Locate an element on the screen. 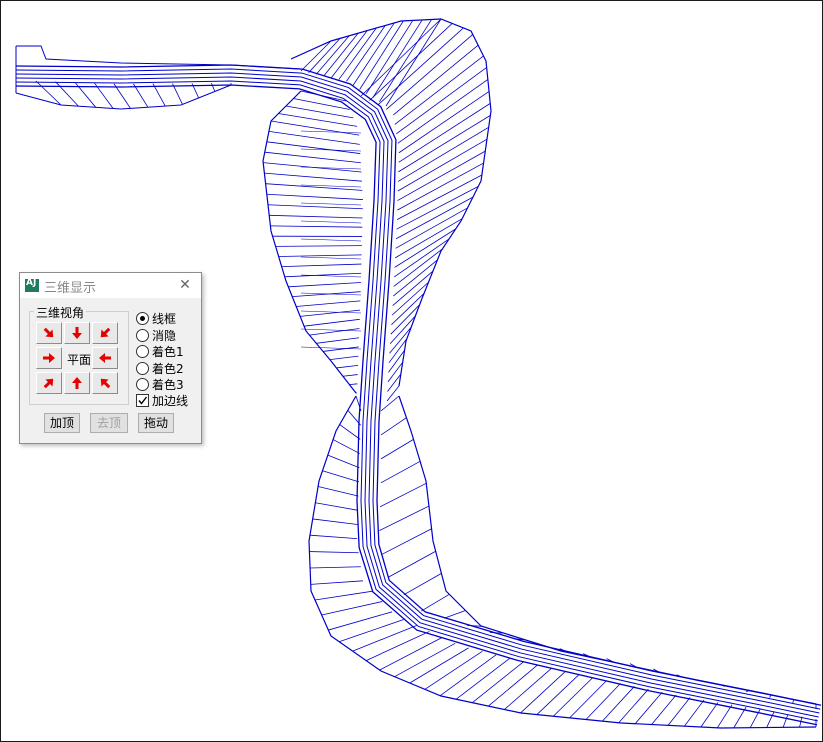  add-top-button: 加顶 is located at coordinates (62, 423).